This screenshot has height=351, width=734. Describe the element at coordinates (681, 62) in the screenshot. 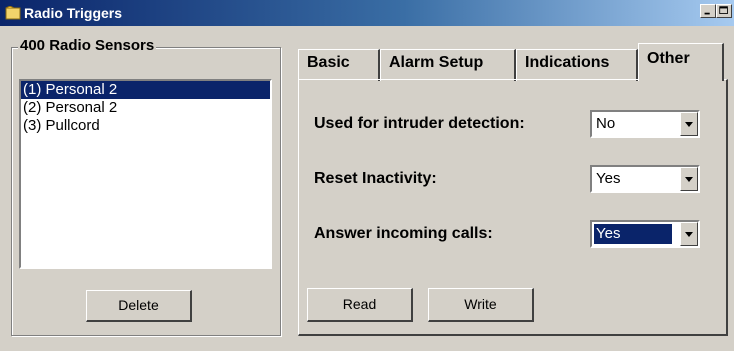

I see `tab-other: Other` at that location.